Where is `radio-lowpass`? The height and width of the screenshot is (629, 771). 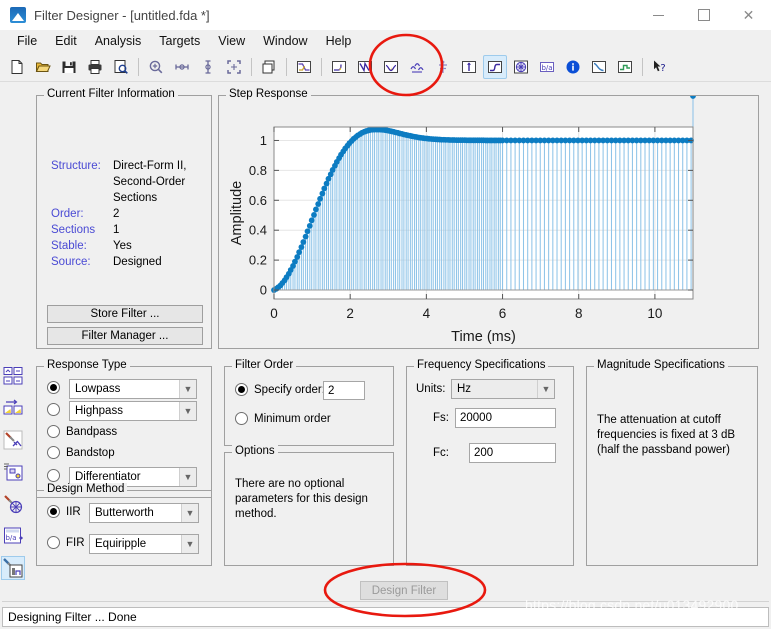
radio-lowpass is located at coordinates (53, 387).